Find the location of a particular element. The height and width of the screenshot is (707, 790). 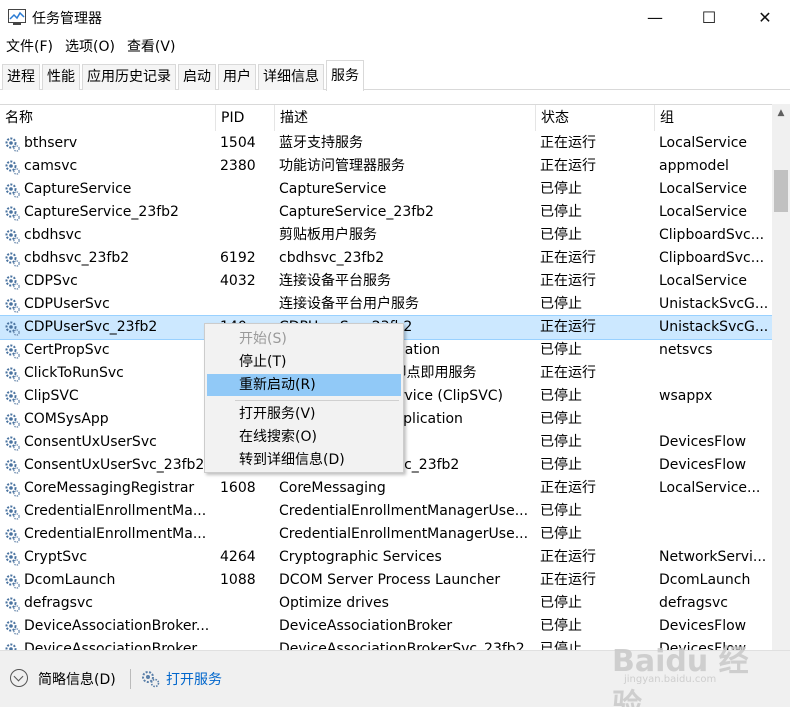

cell-name: CaptureService is located at coordinates (78, 189).